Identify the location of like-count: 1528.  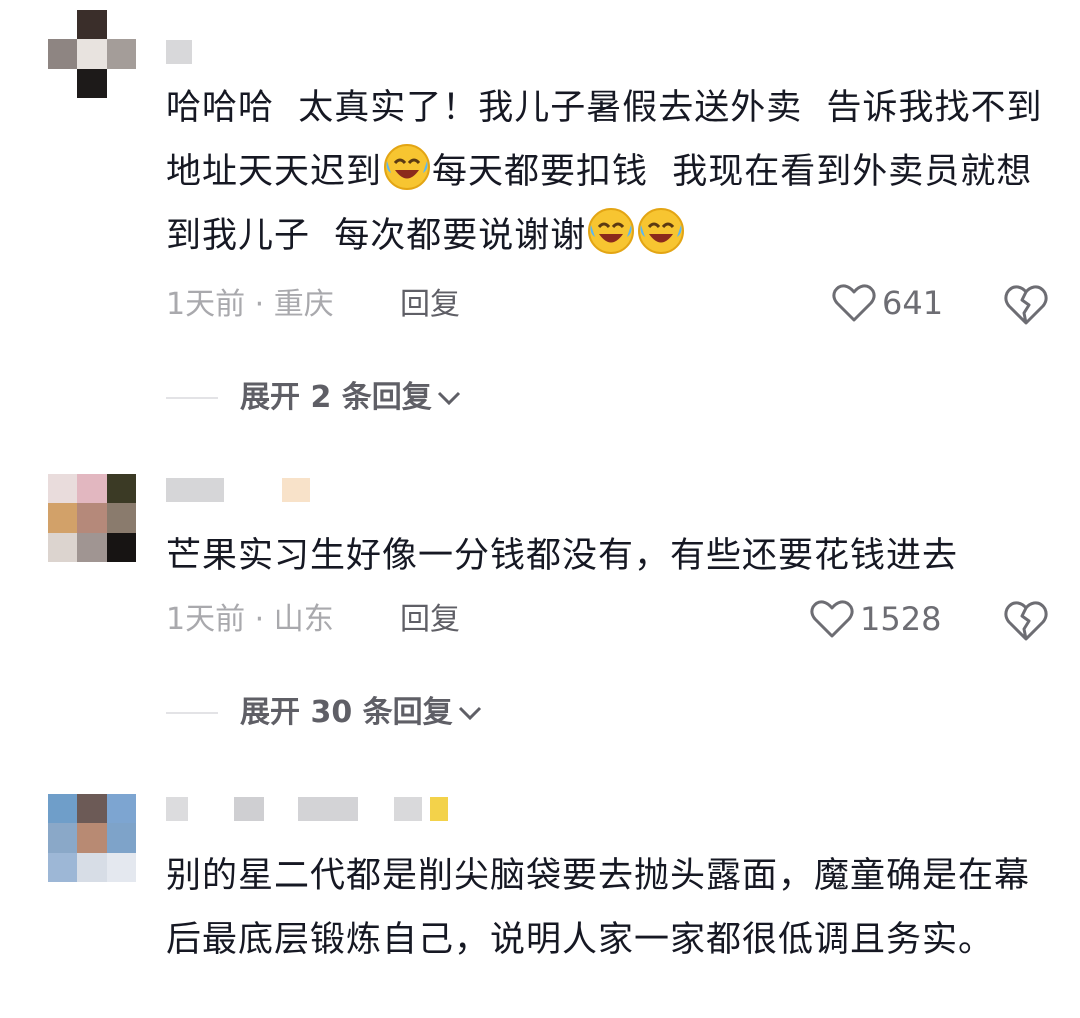
(901, 619).